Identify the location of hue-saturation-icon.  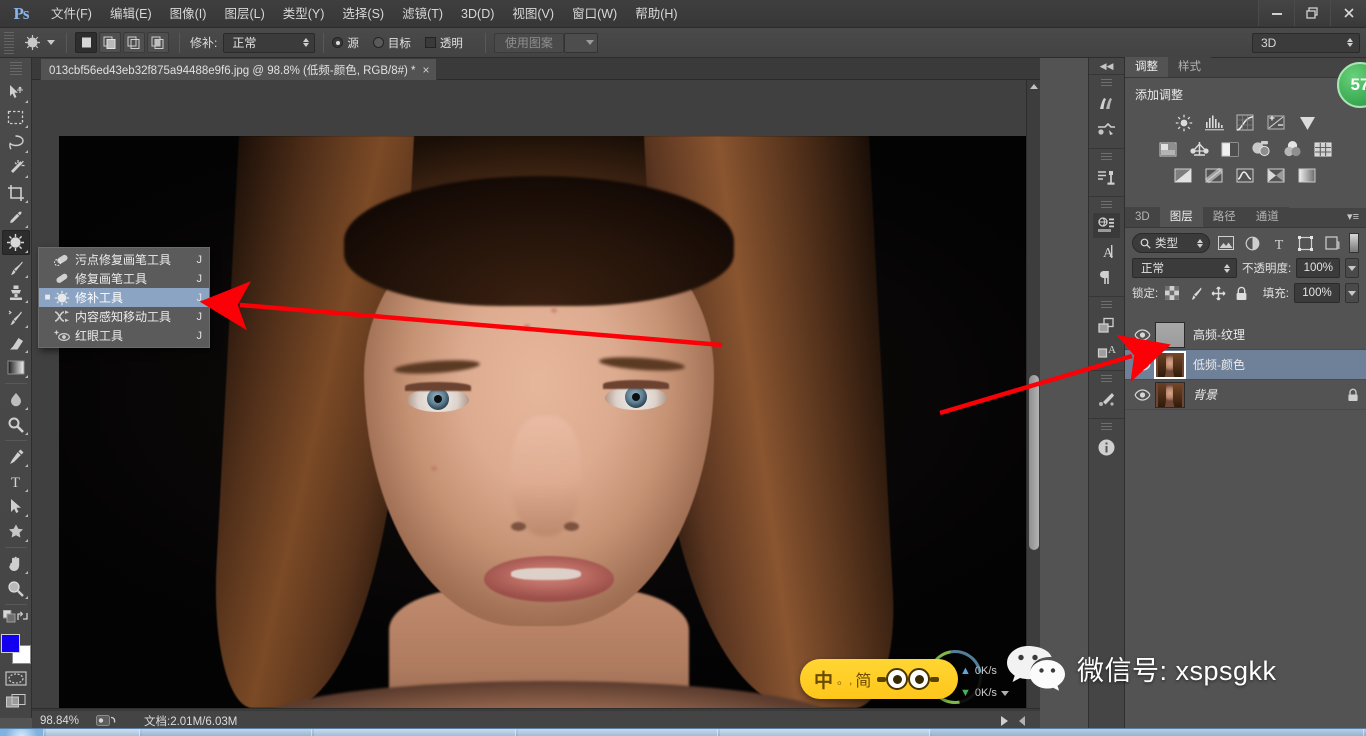
(1168, 149).